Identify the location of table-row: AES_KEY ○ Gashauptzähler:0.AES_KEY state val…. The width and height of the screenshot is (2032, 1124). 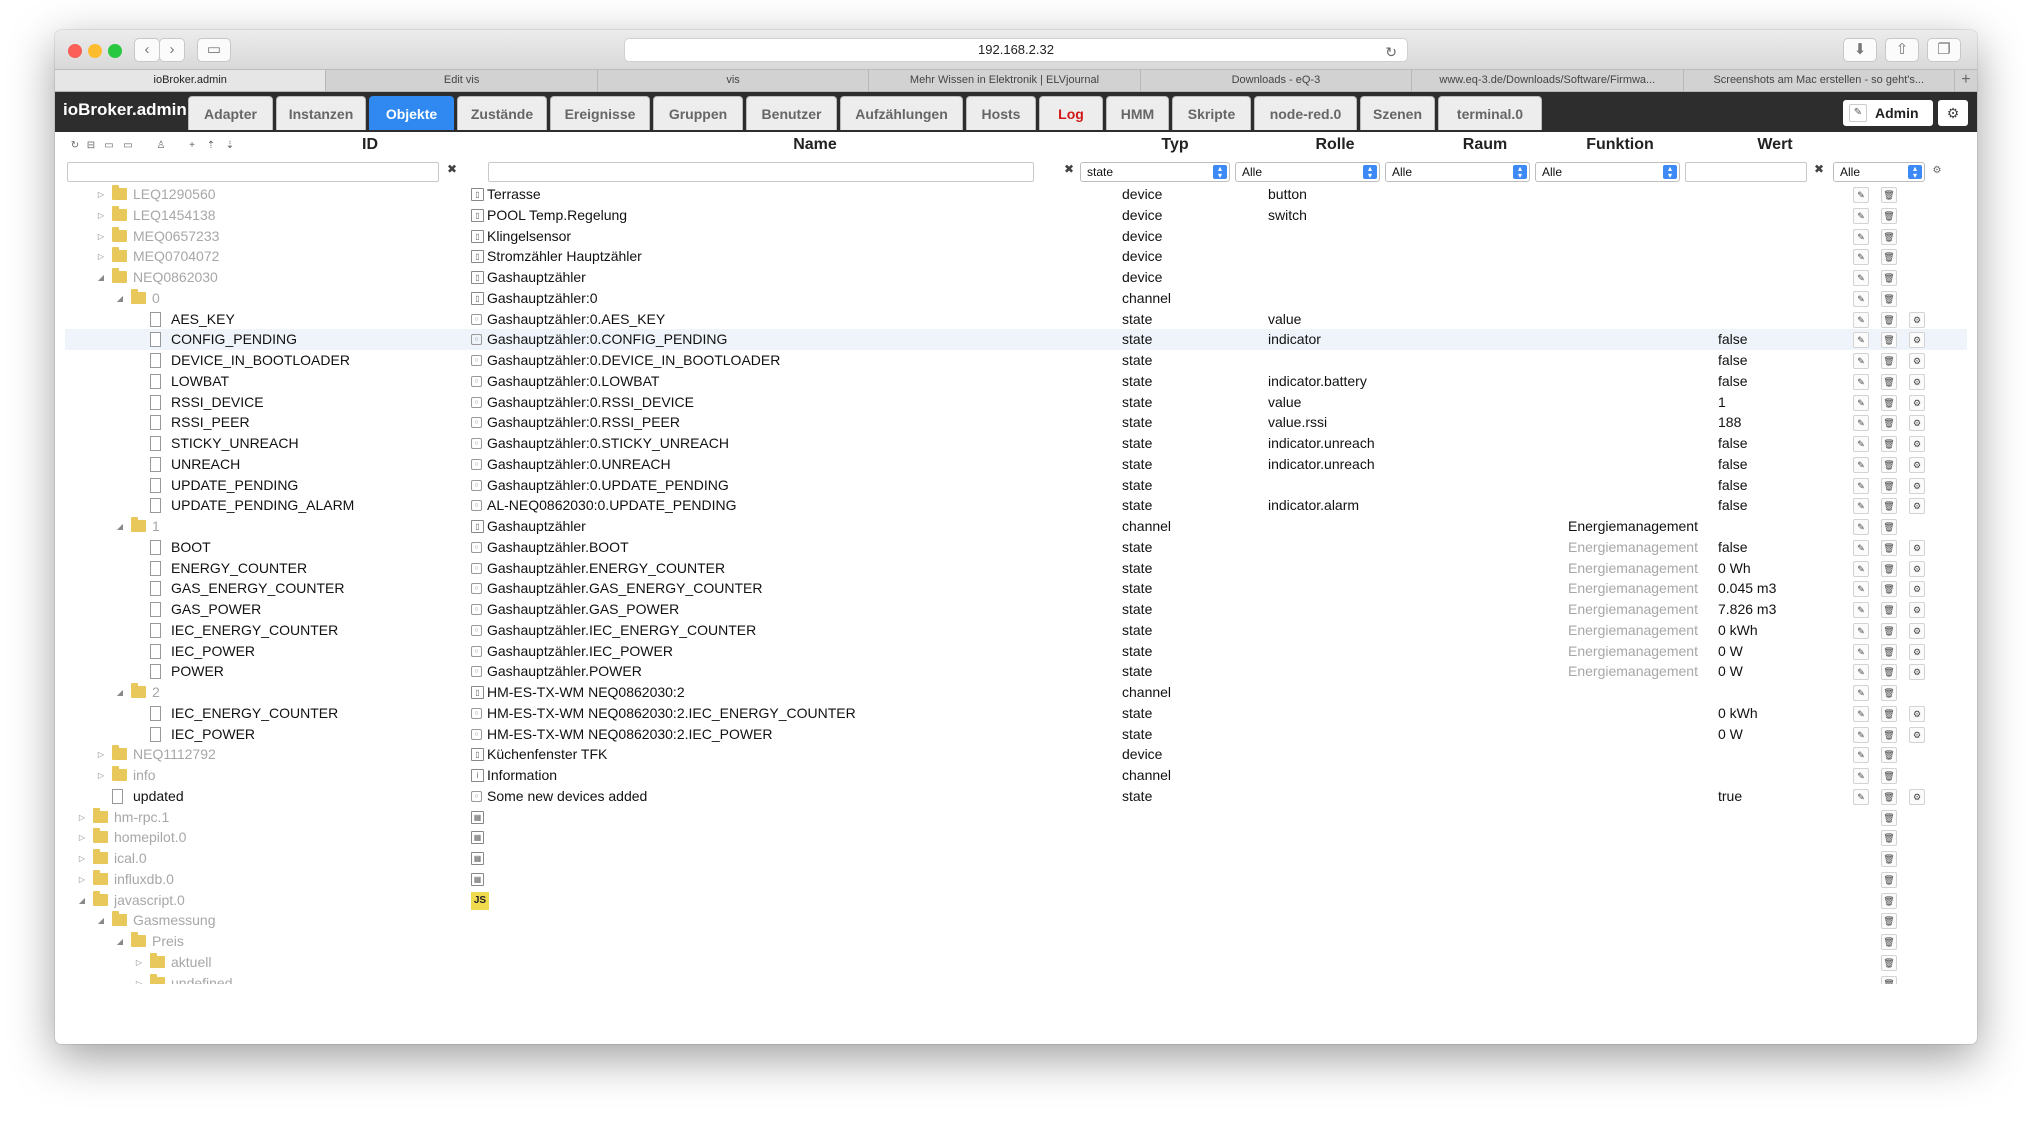
(1016, 319).